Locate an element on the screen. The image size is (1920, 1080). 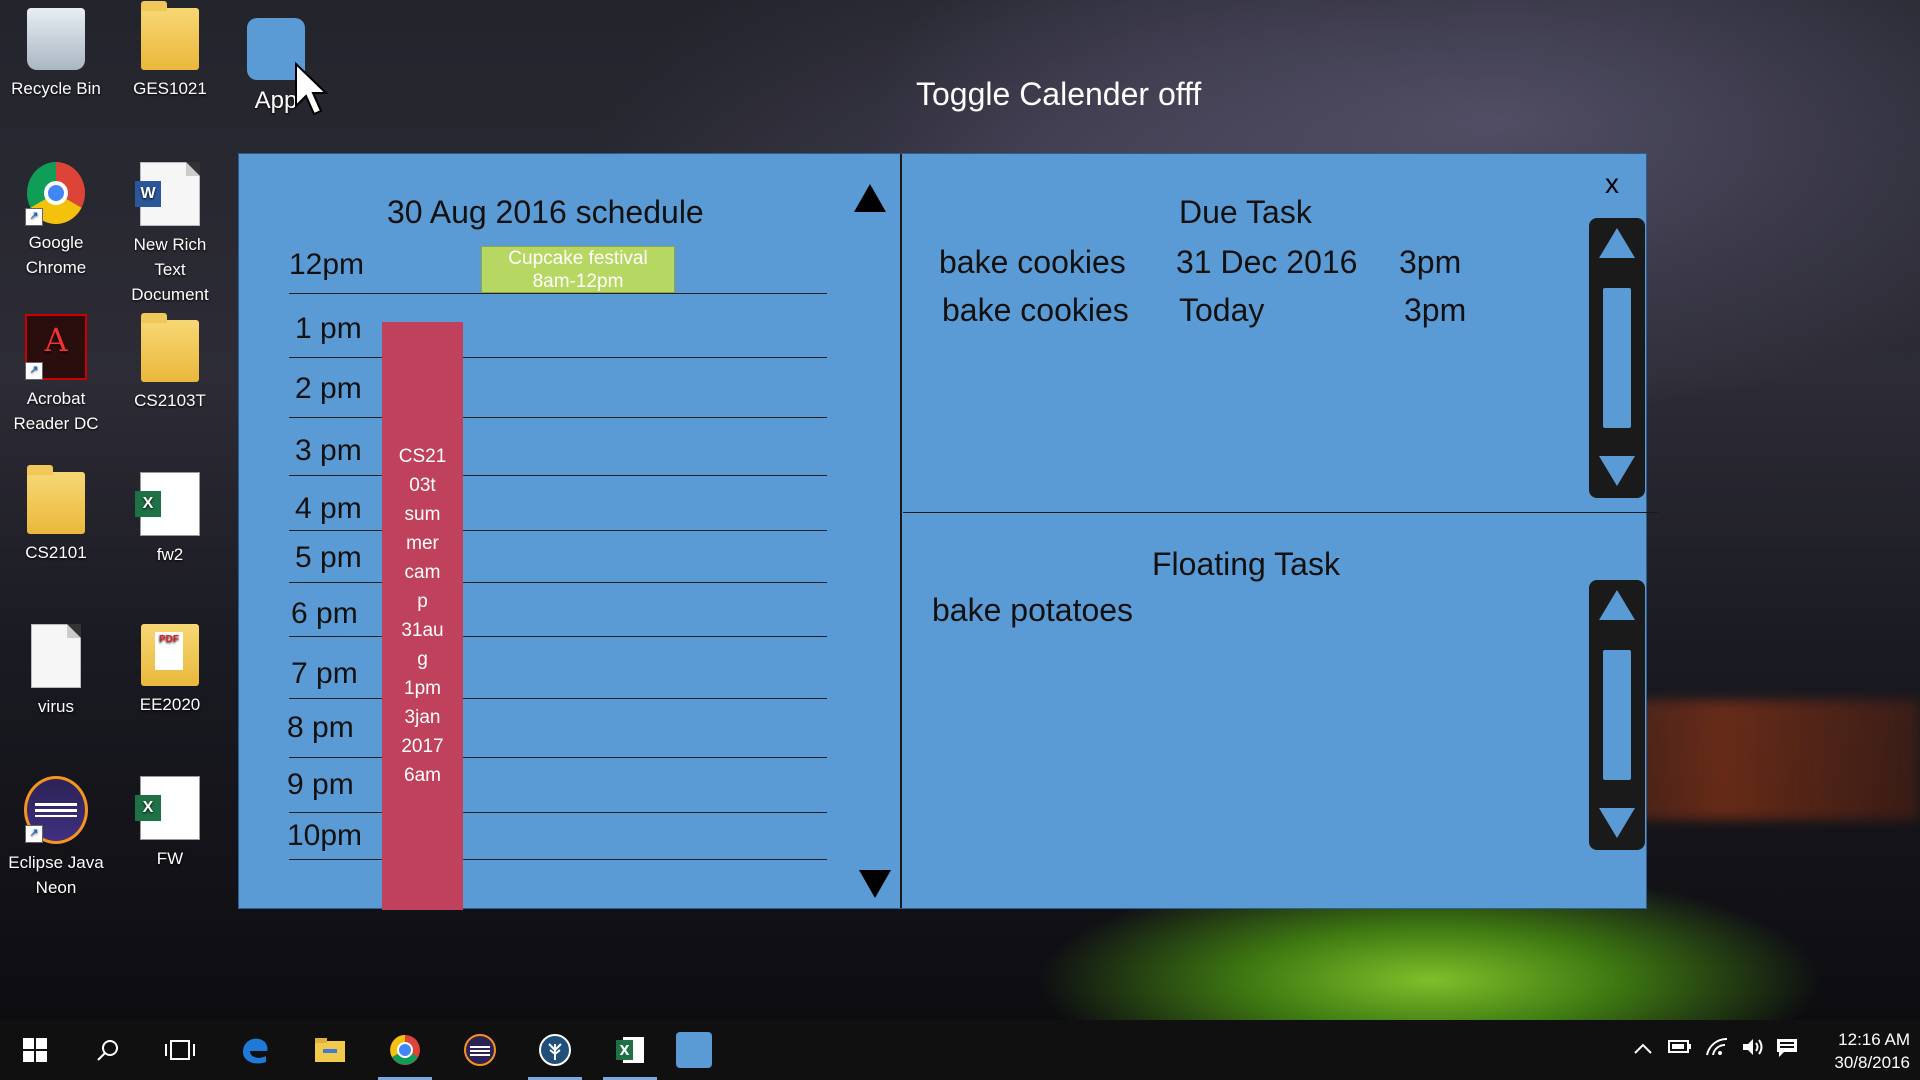
desktop-icon-label: FW is located at coordinates (170, 858).